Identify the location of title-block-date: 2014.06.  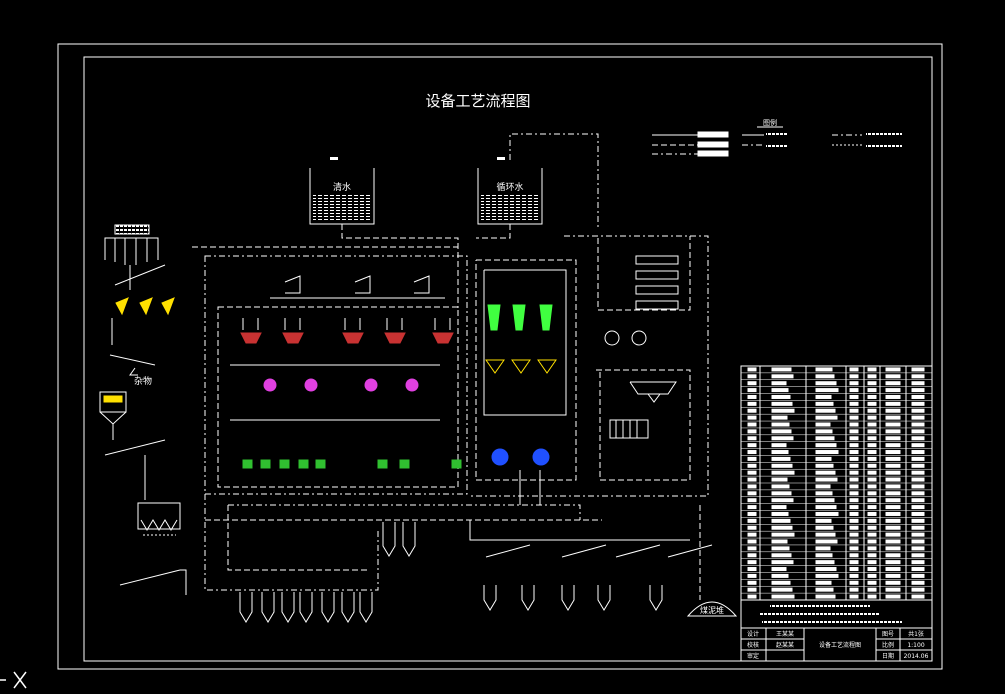
(916, 656).